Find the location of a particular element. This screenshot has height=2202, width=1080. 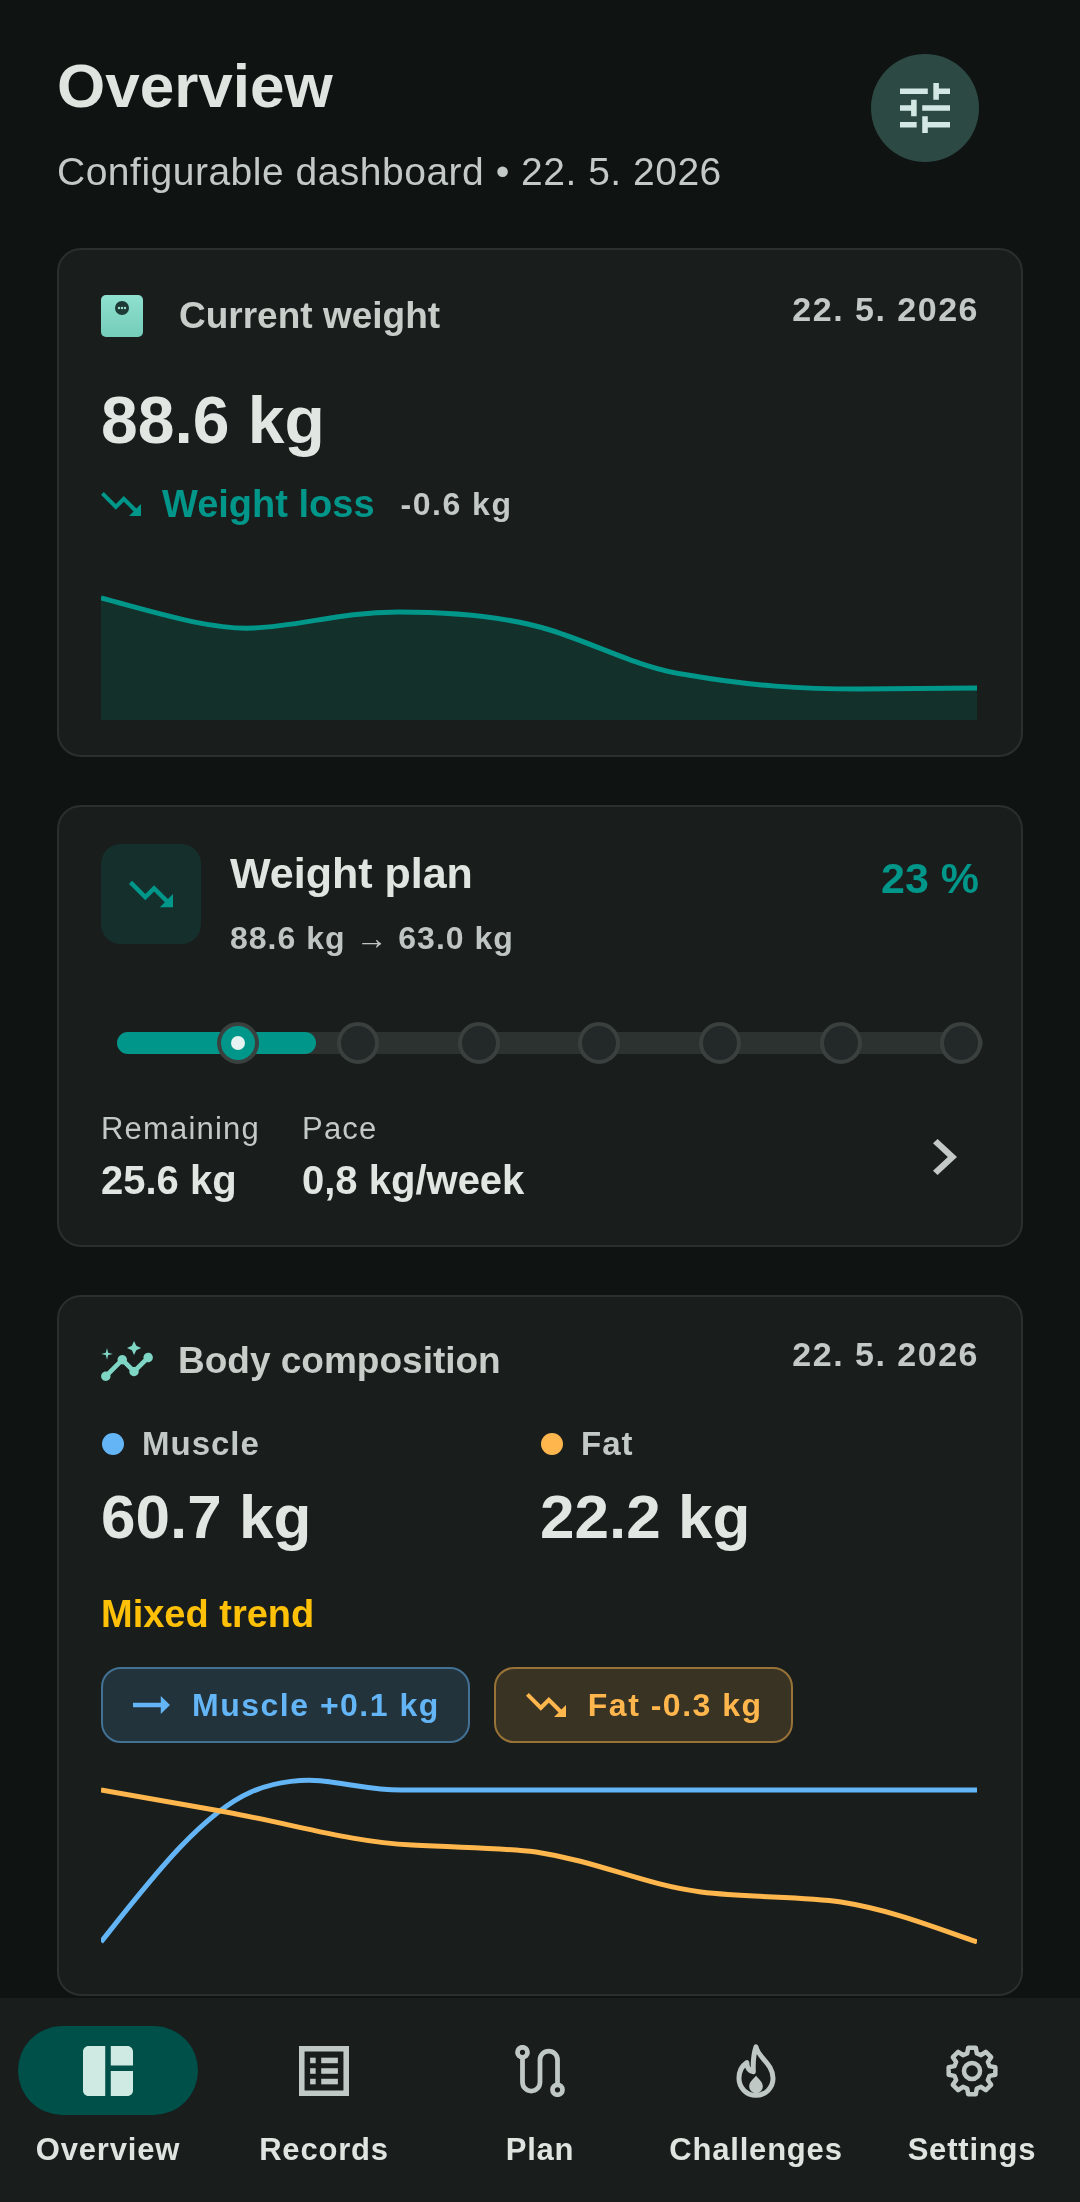

metric-value: 60.7 kg is located at coordinates (207, 1517).